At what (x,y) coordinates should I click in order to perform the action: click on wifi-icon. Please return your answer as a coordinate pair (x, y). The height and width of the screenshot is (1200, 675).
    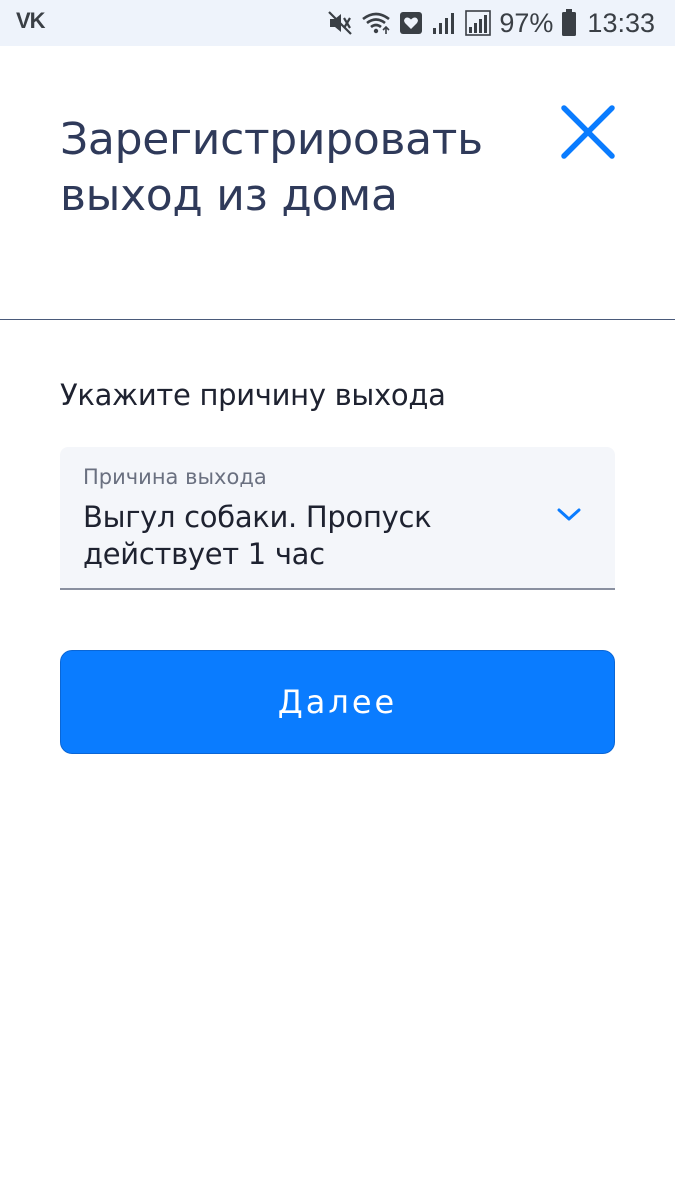
    Looking at the image, I should click on (376, 23).